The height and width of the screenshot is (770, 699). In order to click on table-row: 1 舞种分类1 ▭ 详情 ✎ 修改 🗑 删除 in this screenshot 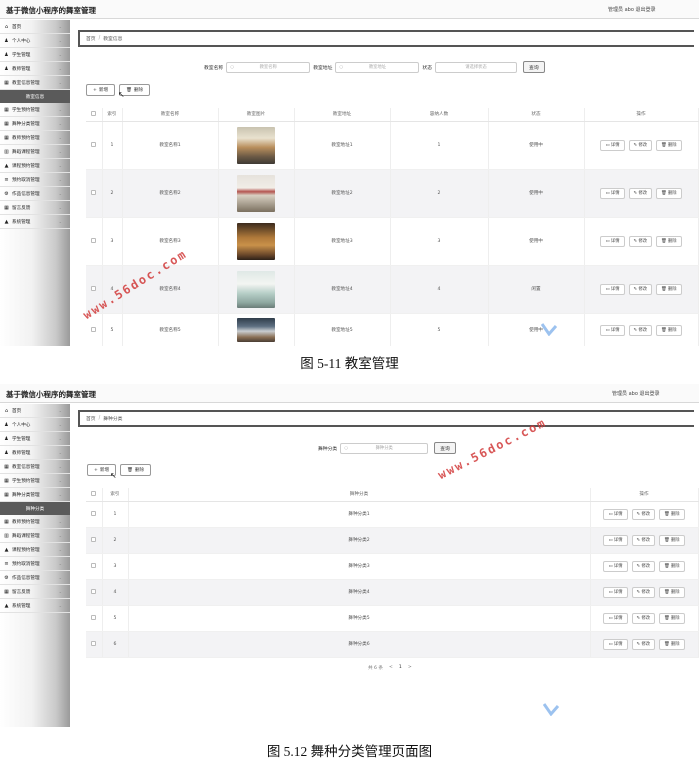, I will do `click(392, 514)`.